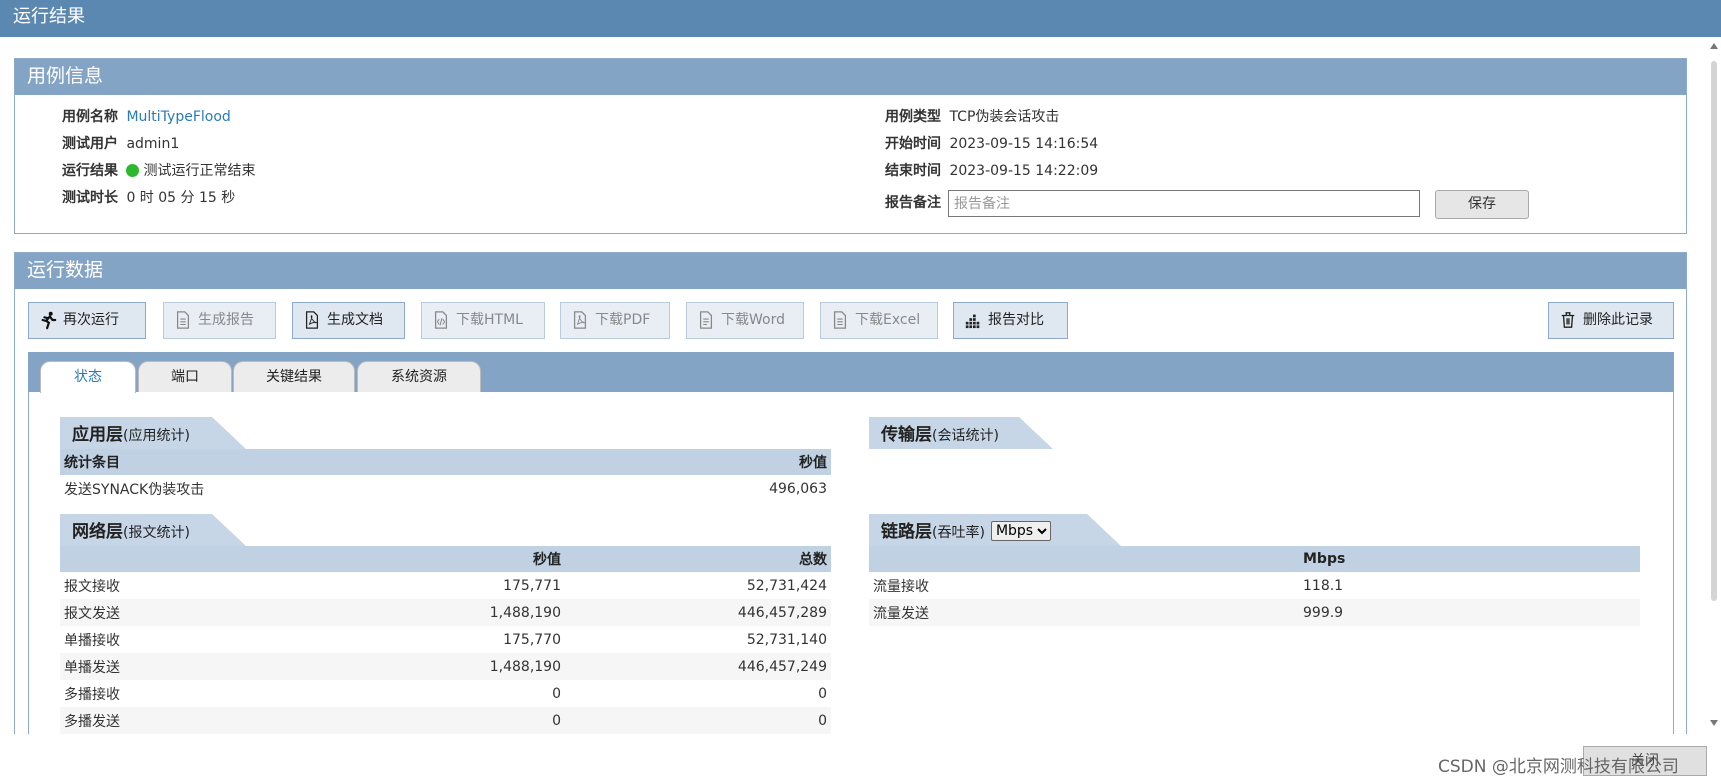 This screenshot has width=1721, height=783. I want to click on table-cell: 流量接收, so click(901, 586).